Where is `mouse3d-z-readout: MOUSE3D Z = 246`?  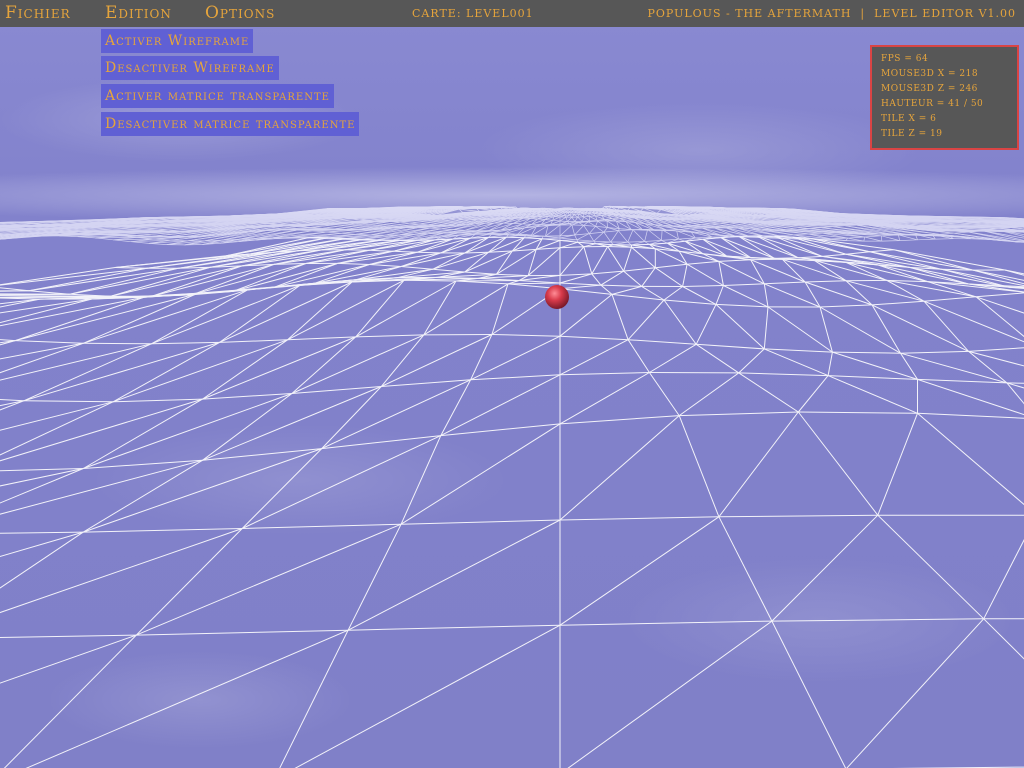
mouse3d-z-readout: MOUSE3D Z = 246 is located at coordinates (929, 89).